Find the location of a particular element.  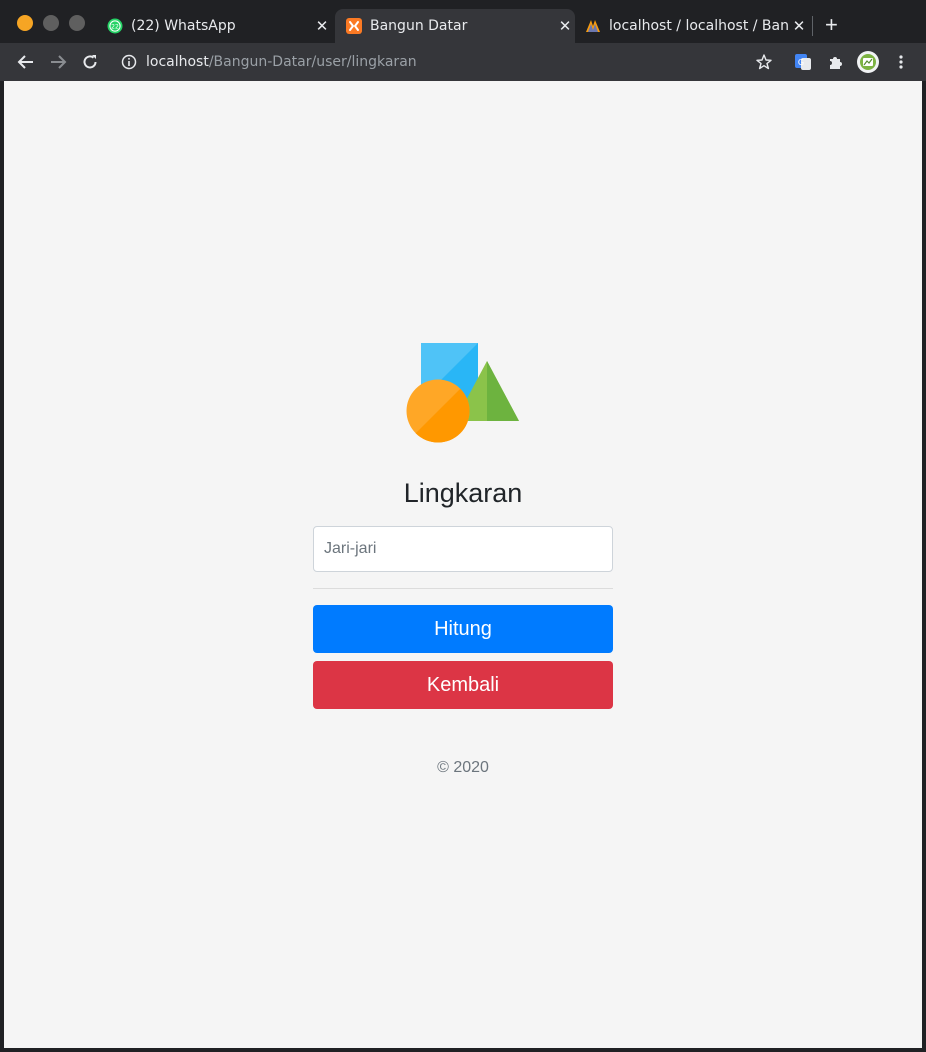

extensions-puzzle-icon is located at coordinates (836, 62).